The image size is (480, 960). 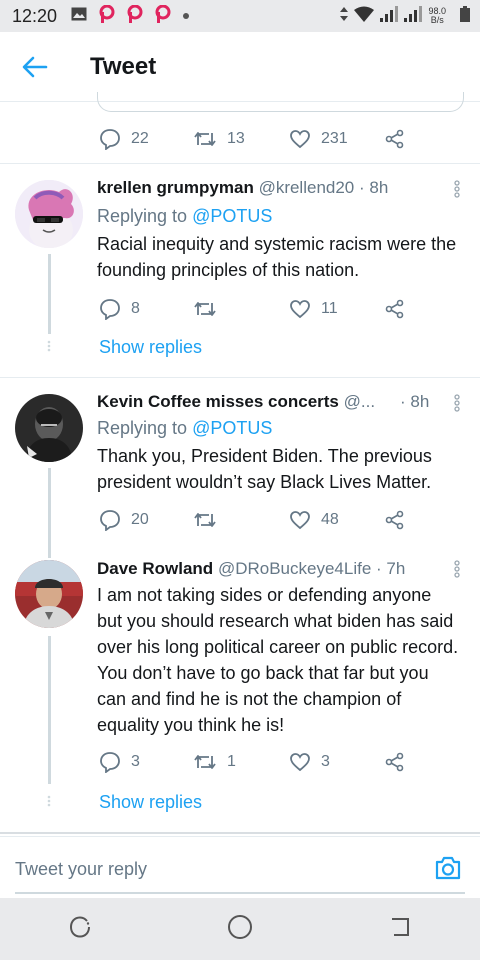 I want to click on like-button: 48, so click(x=337, y=520).